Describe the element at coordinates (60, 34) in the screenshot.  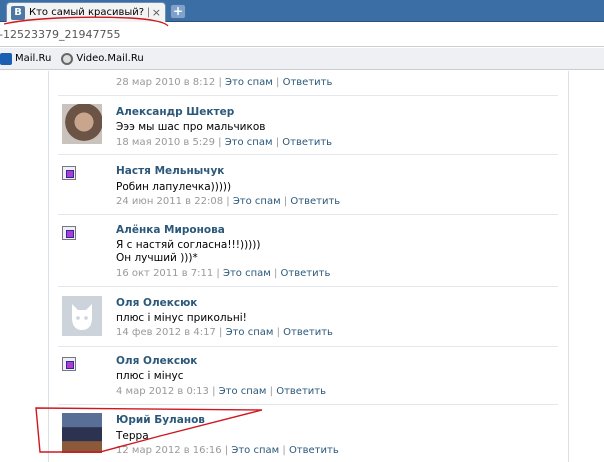
I see `address-text: -12523379_21947755` at that location.